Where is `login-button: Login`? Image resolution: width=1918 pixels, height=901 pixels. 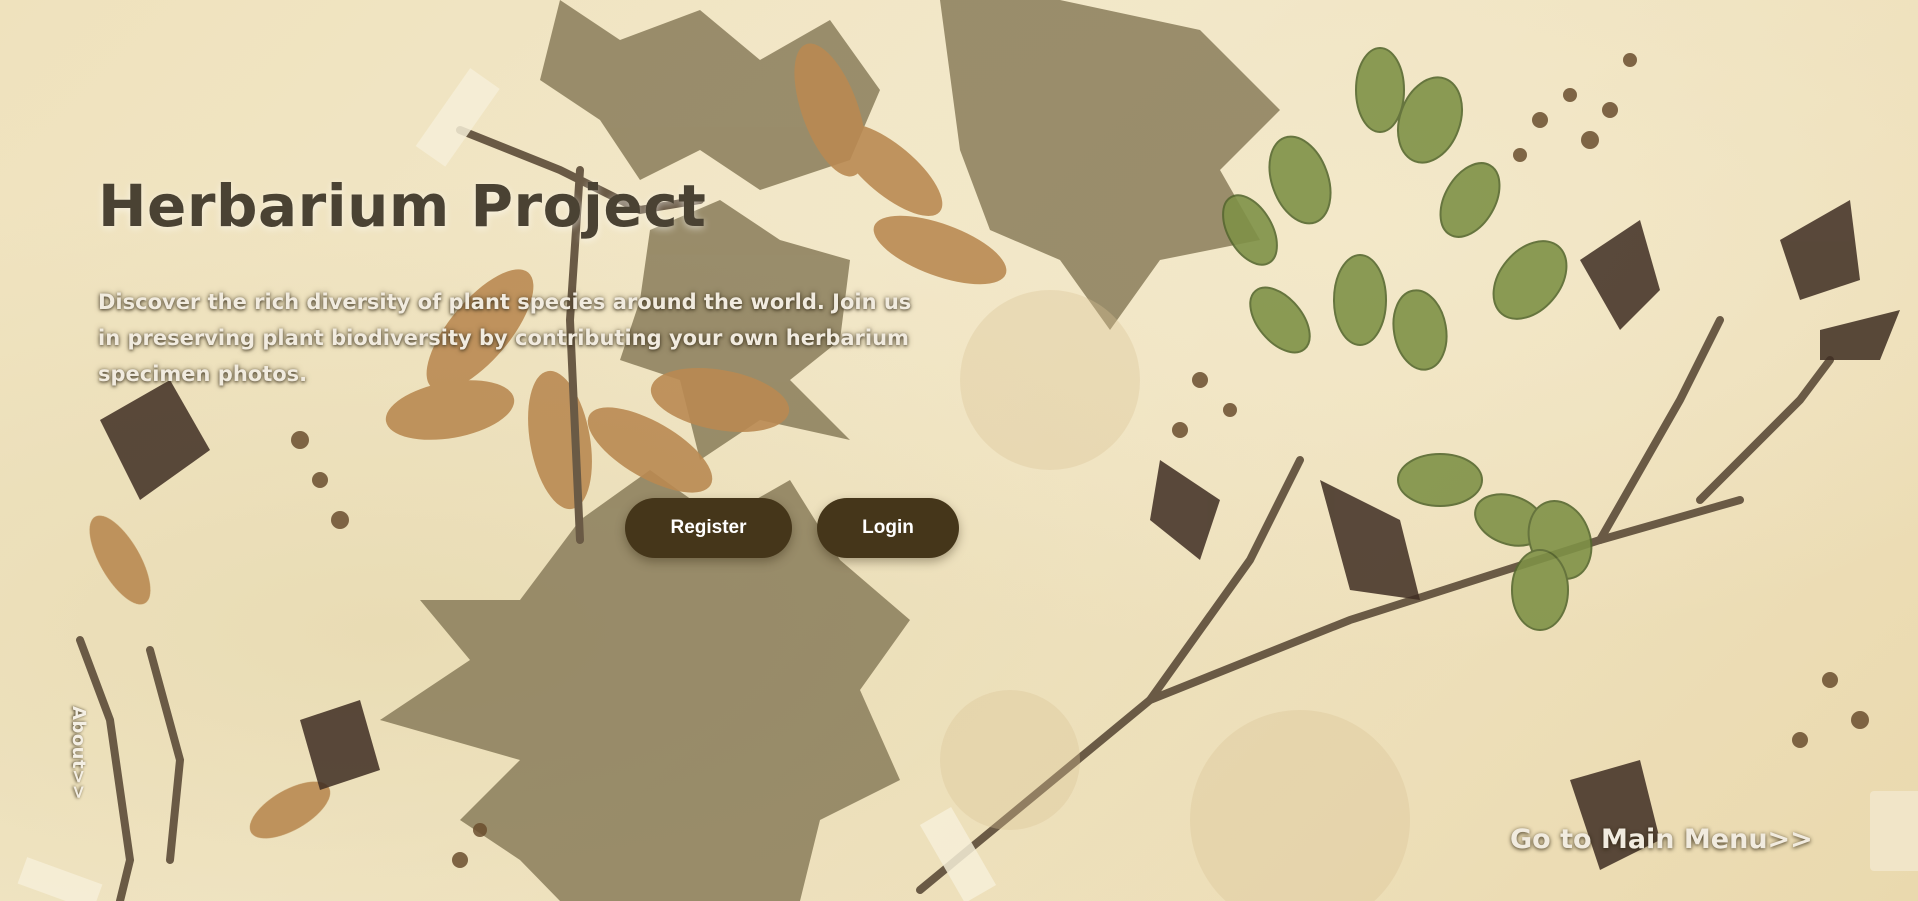 login-button: Login is located at coordinates (888, 528).